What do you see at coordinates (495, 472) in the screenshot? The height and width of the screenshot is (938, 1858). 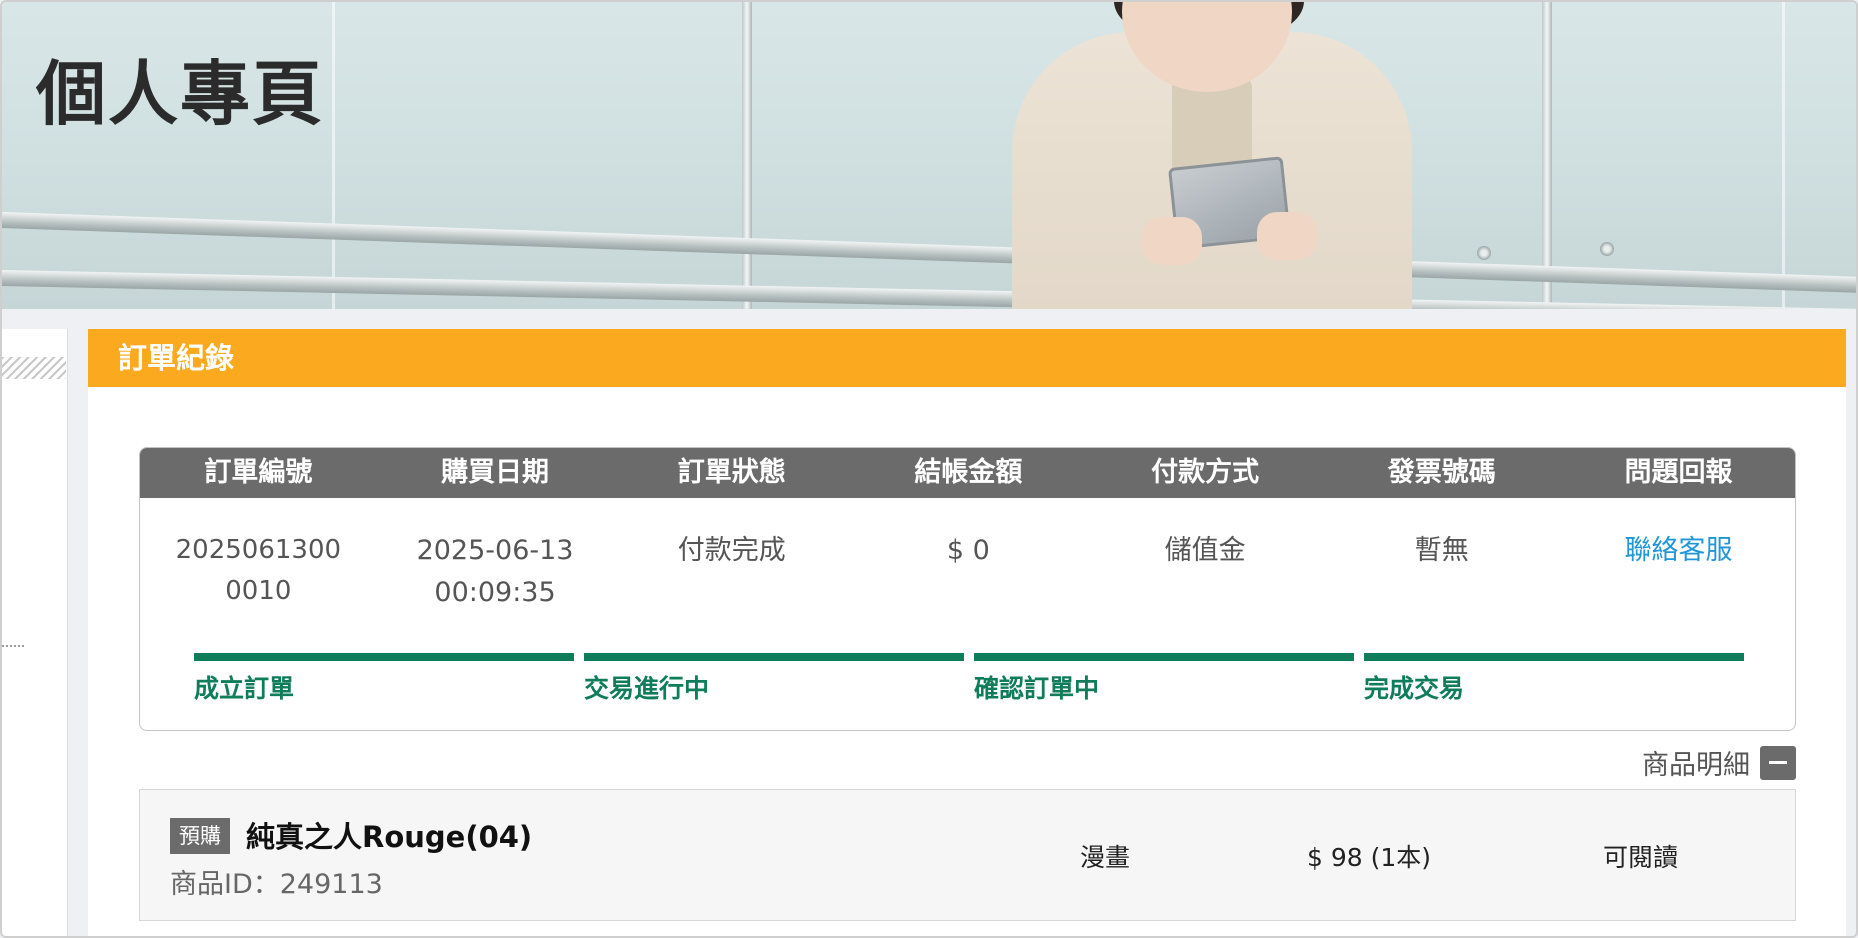 I see `column-header-purchase-date: 購買日期` at bounding box center [495, 472].